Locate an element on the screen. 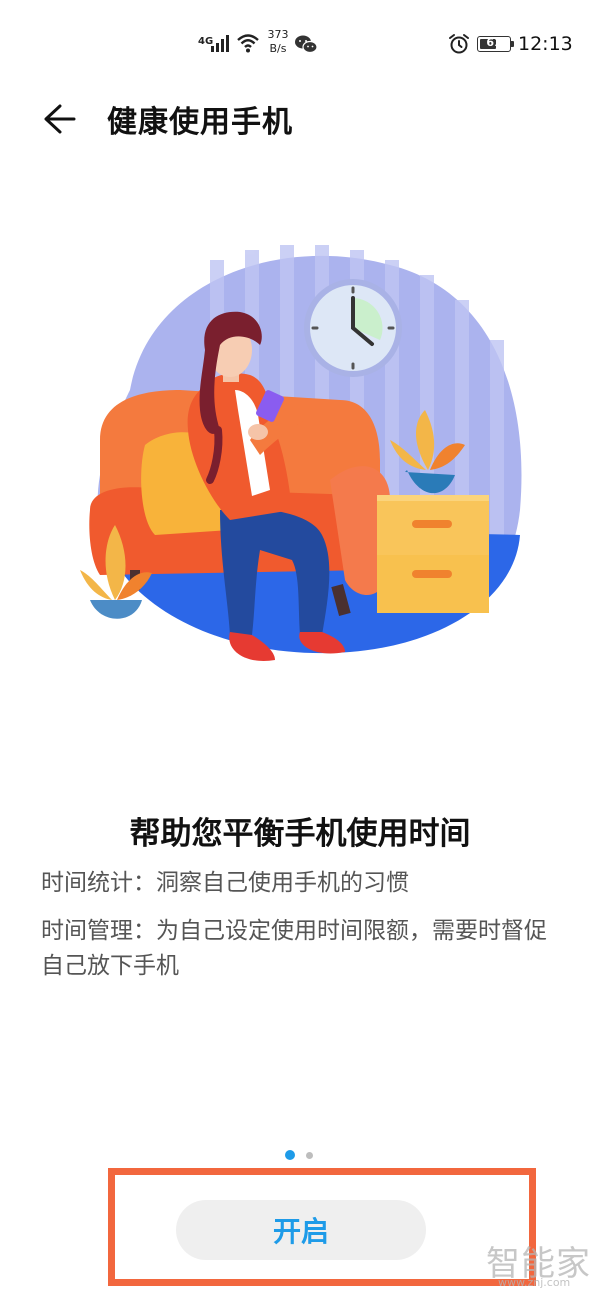 The image size is (600, 1300). description-time-stats: 时间统计：洞察自己使用手机的习惯 is located at coordinates (225, 883).